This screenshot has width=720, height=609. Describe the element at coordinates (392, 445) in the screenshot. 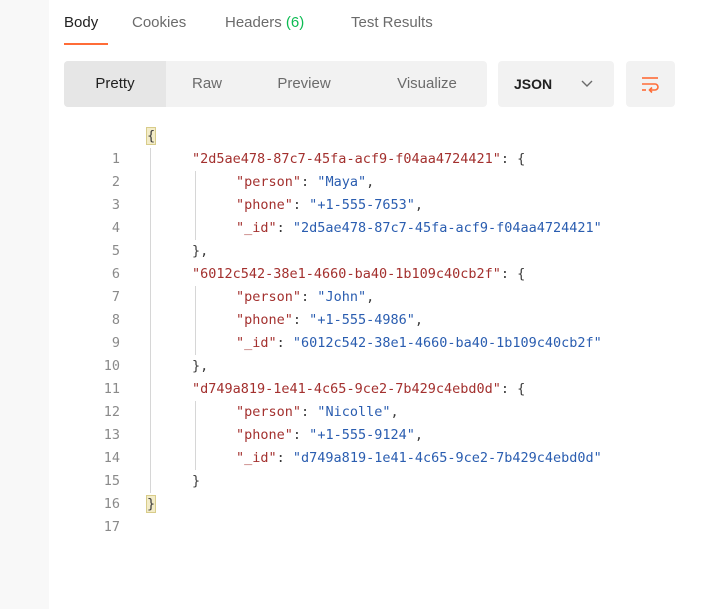

I see `code-line: 14 "phone": "+1-555-9124",` at that location.